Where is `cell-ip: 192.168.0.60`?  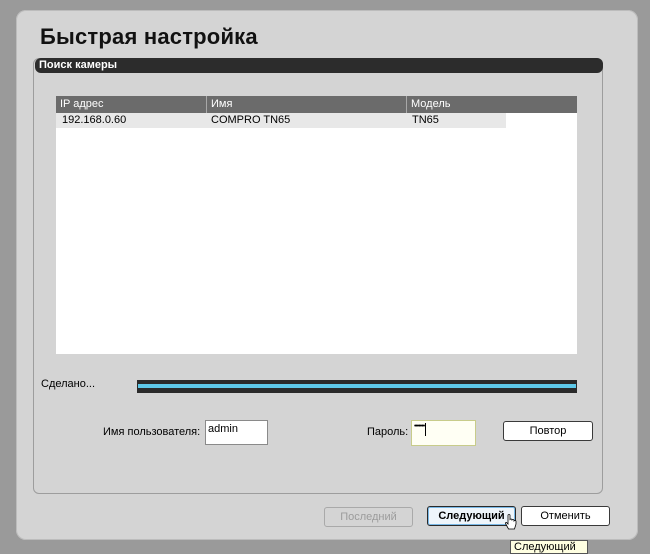
cell-ip: 192.168.0.60 is located at coordinates (94, 120).